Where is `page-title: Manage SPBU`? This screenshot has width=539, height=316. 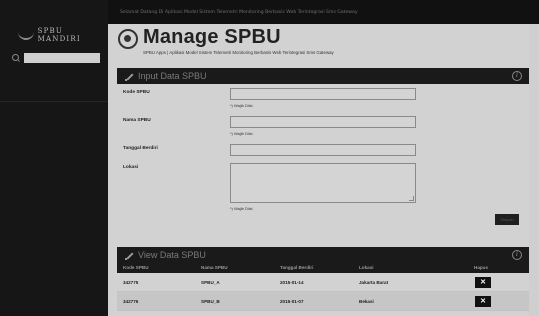
page-title: Manage SPBU is located at coordinates (212, 37).